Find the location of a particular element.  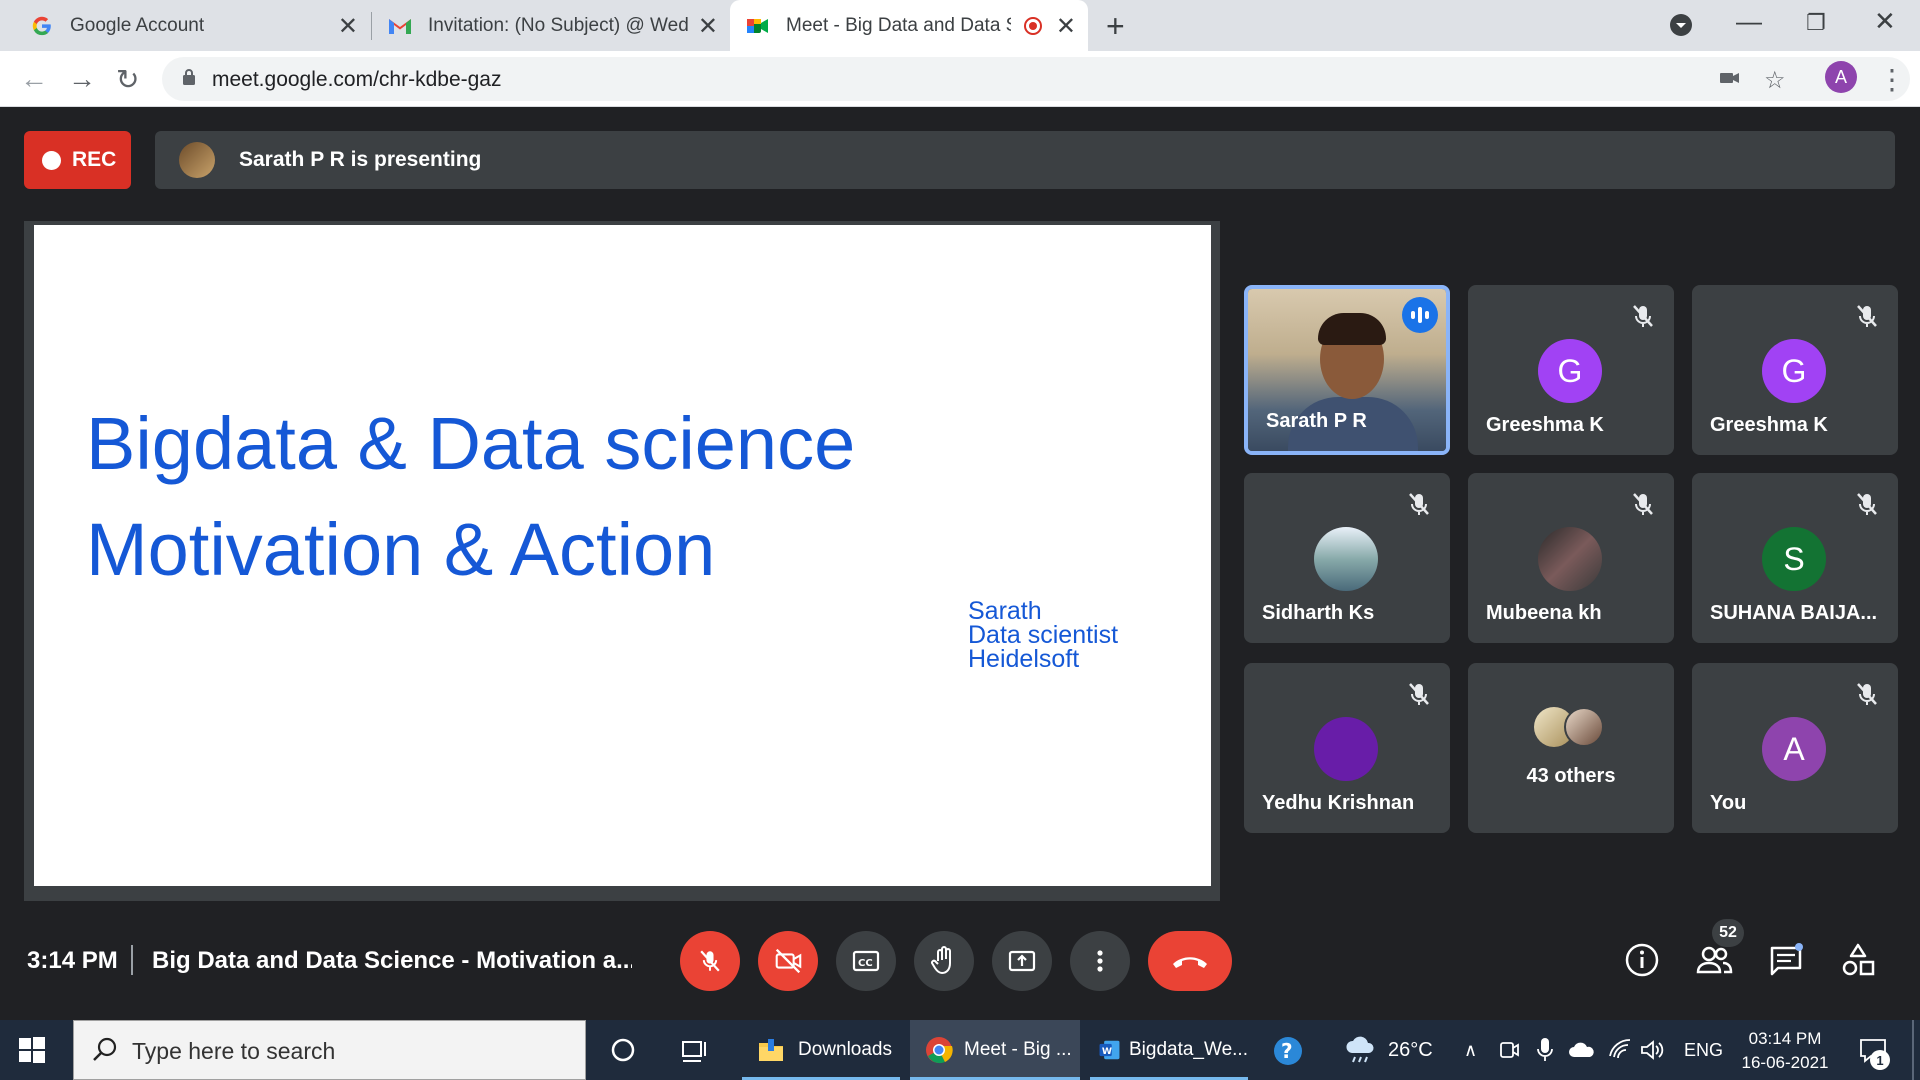

slide-title-line1: Bigdata & Data science is located at coordinates (471, 443).